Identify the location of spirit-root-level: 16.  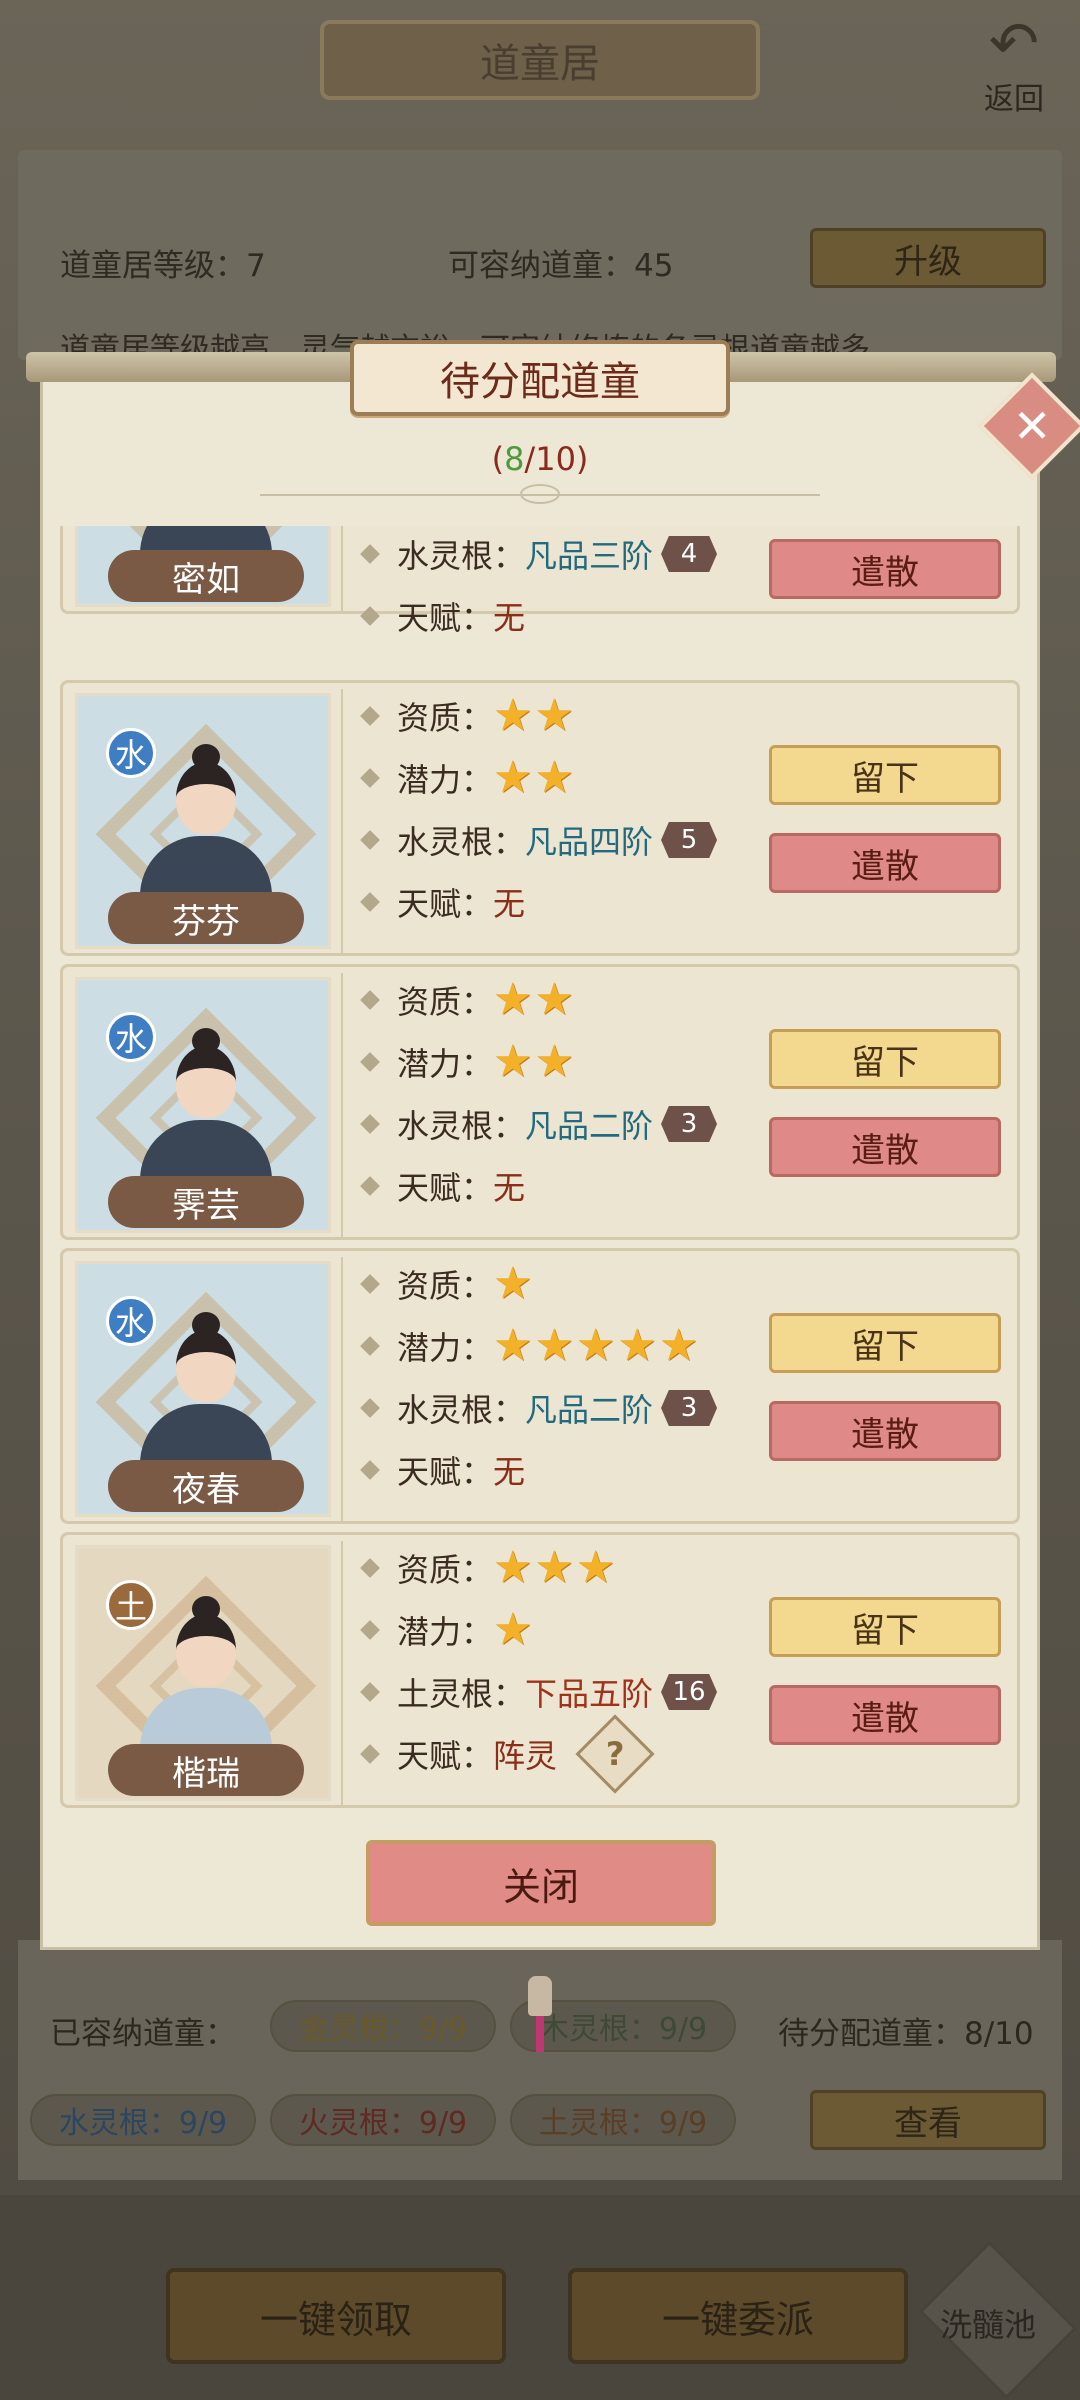
(689, 1692).